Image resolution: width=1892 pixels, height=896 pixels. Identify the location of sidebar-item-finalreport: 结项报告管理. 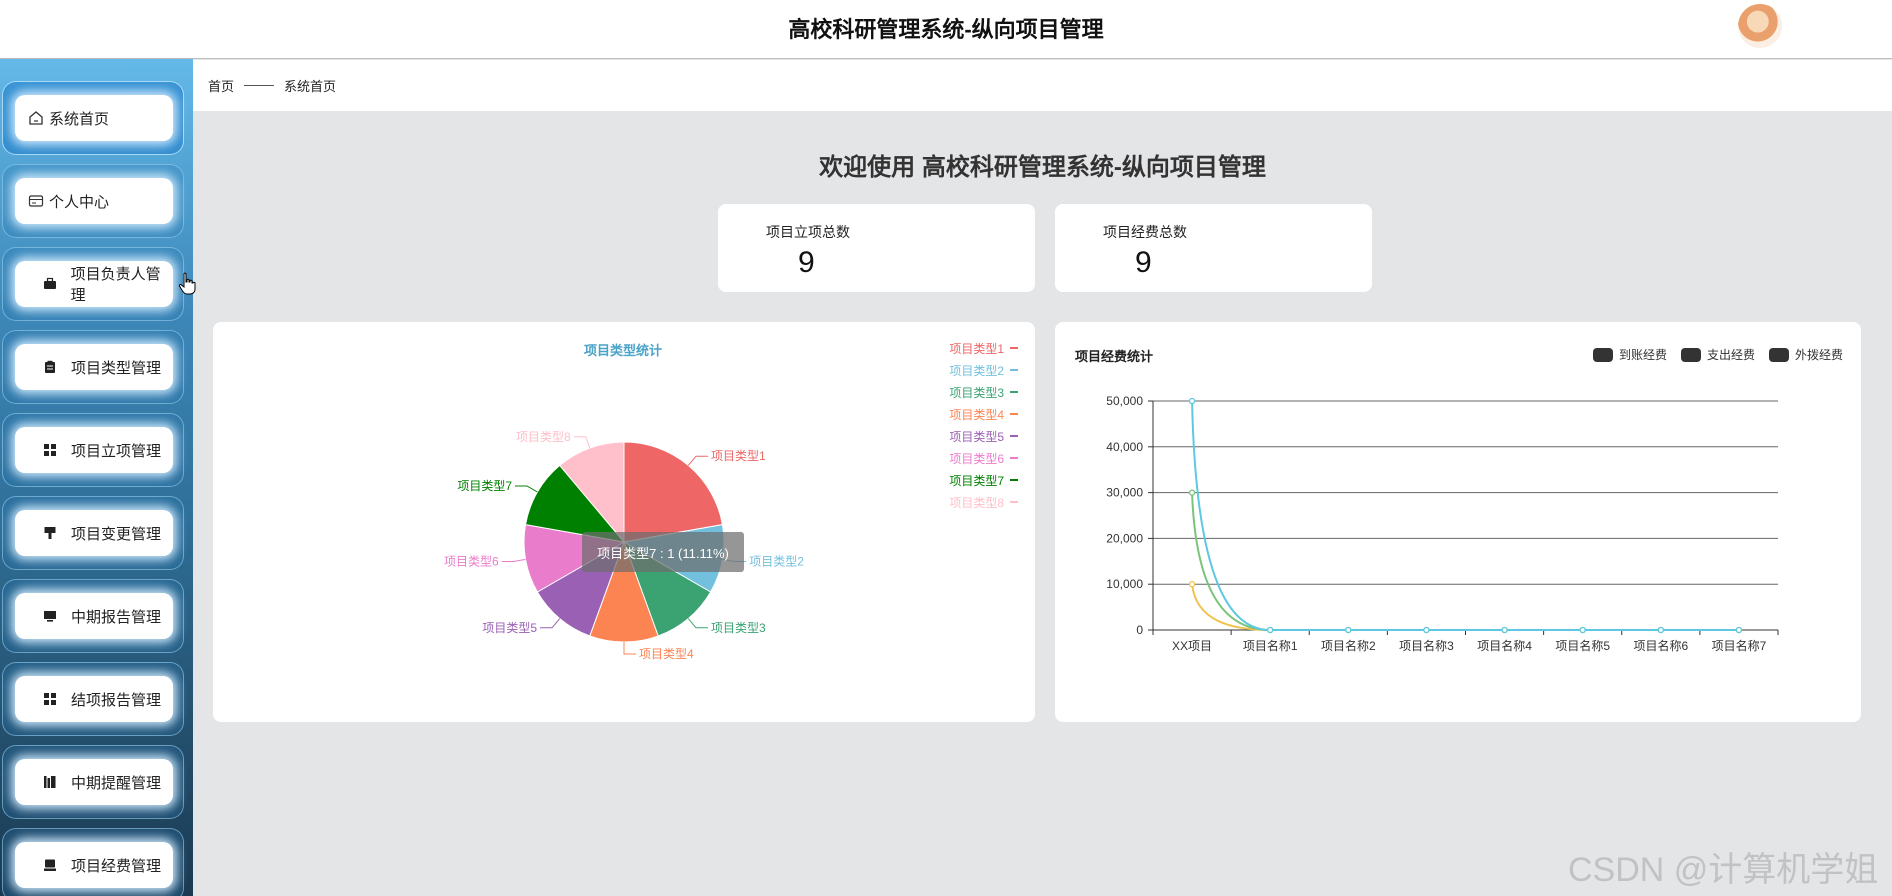
(93, 699).